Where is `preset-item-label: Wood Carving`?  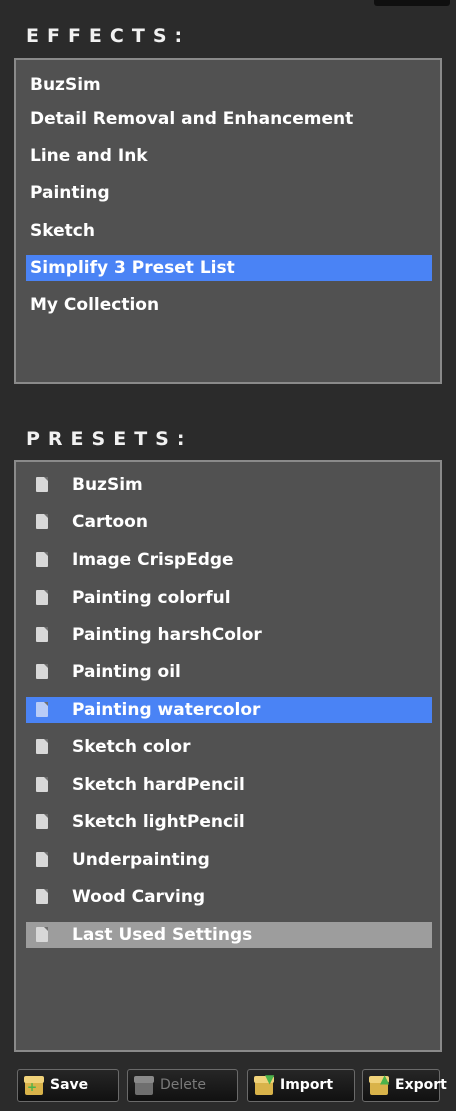 preset-item-label: Wood Carving is located at coordinates (139, 897).